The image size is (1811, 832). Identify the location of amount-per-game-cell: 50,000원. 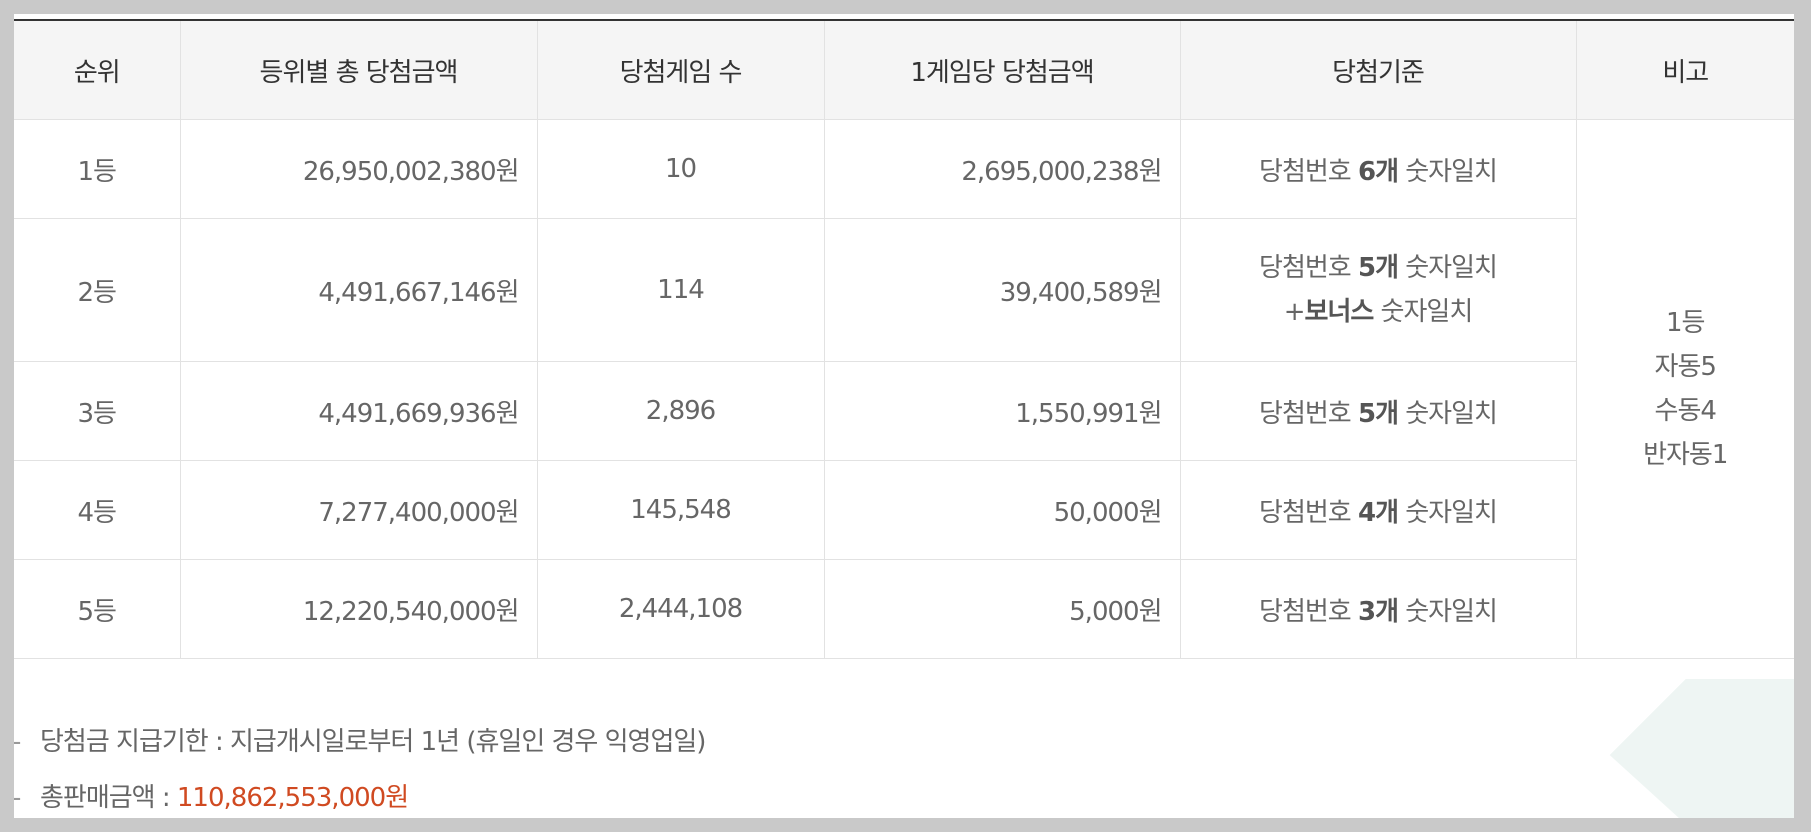
(1002, 510).